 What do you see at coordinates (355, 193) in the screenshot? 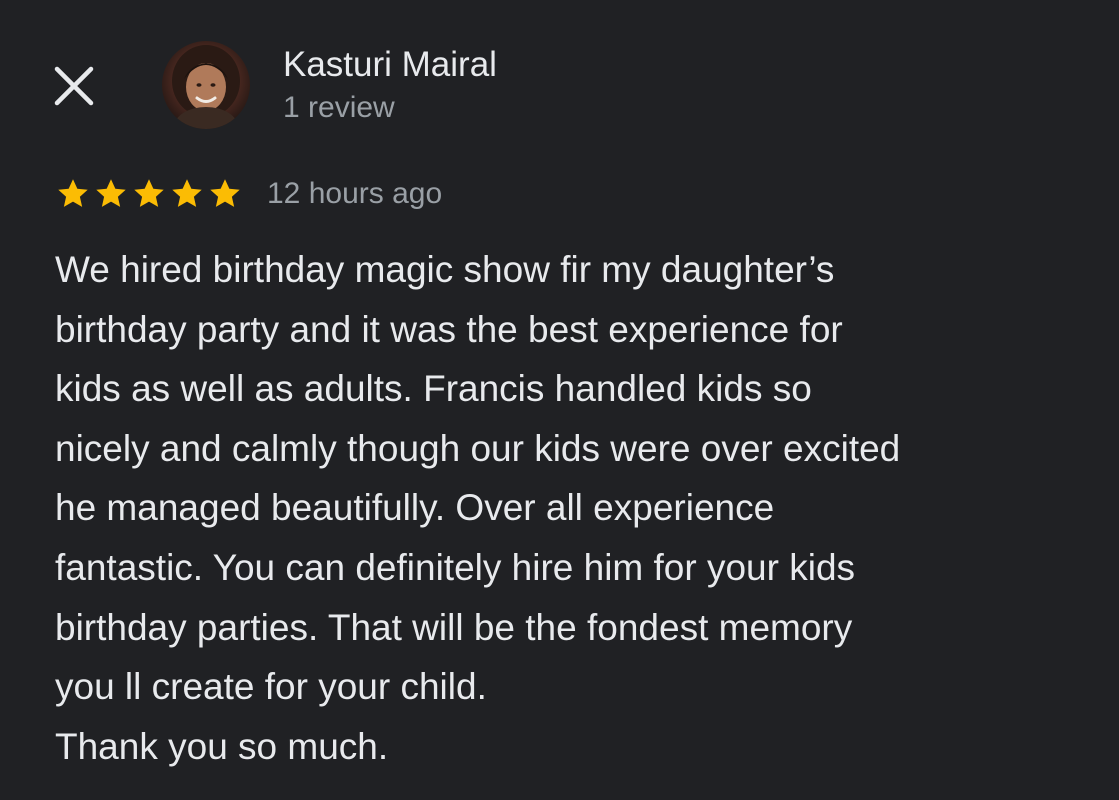
I see `review-timestamp: 12 hours ago` at bounding box center [355, 193].